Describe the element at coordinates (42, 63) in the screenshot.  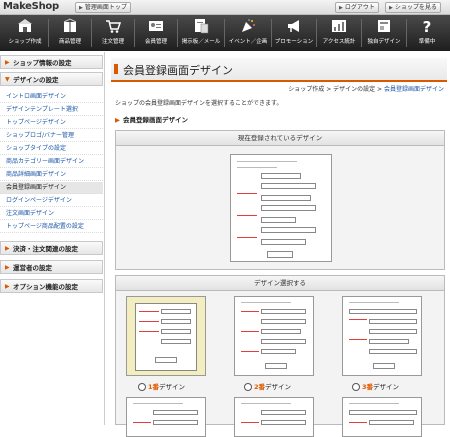
I see `sidebar-section-label: ショップ情報の設定` at that location.